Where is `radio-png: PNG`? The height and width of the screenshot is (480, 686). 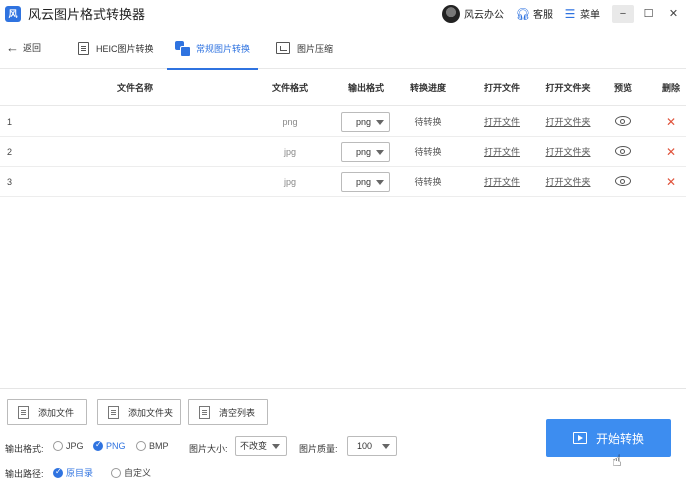 radio-png: PNG is located at coordinates (109, 445).